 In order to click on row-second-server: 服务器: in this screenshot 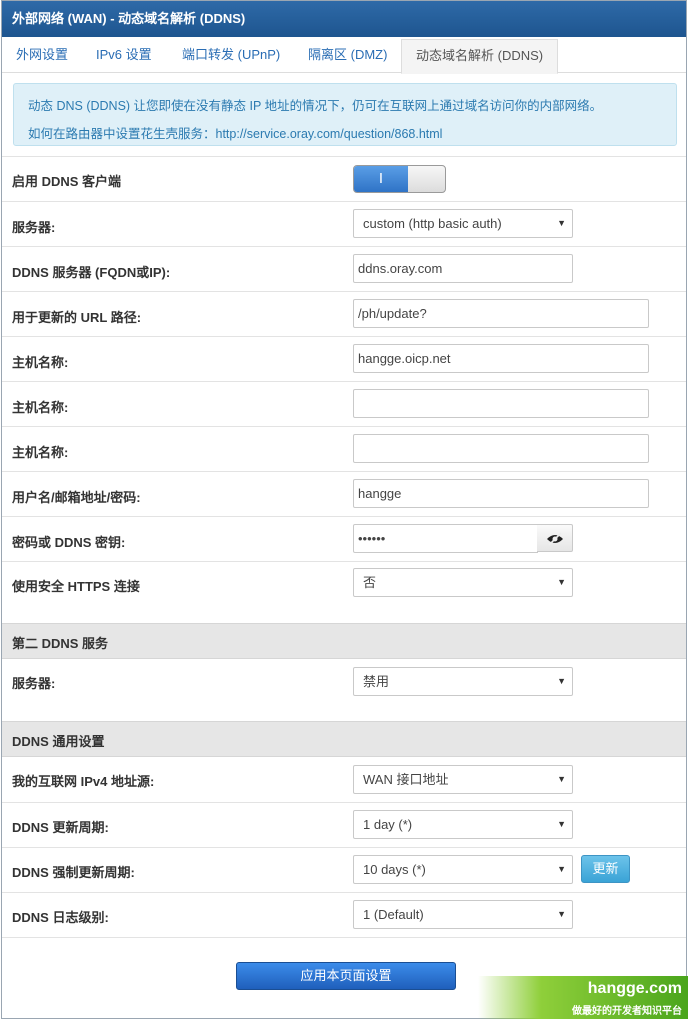, I will do `click(344, 690)`.